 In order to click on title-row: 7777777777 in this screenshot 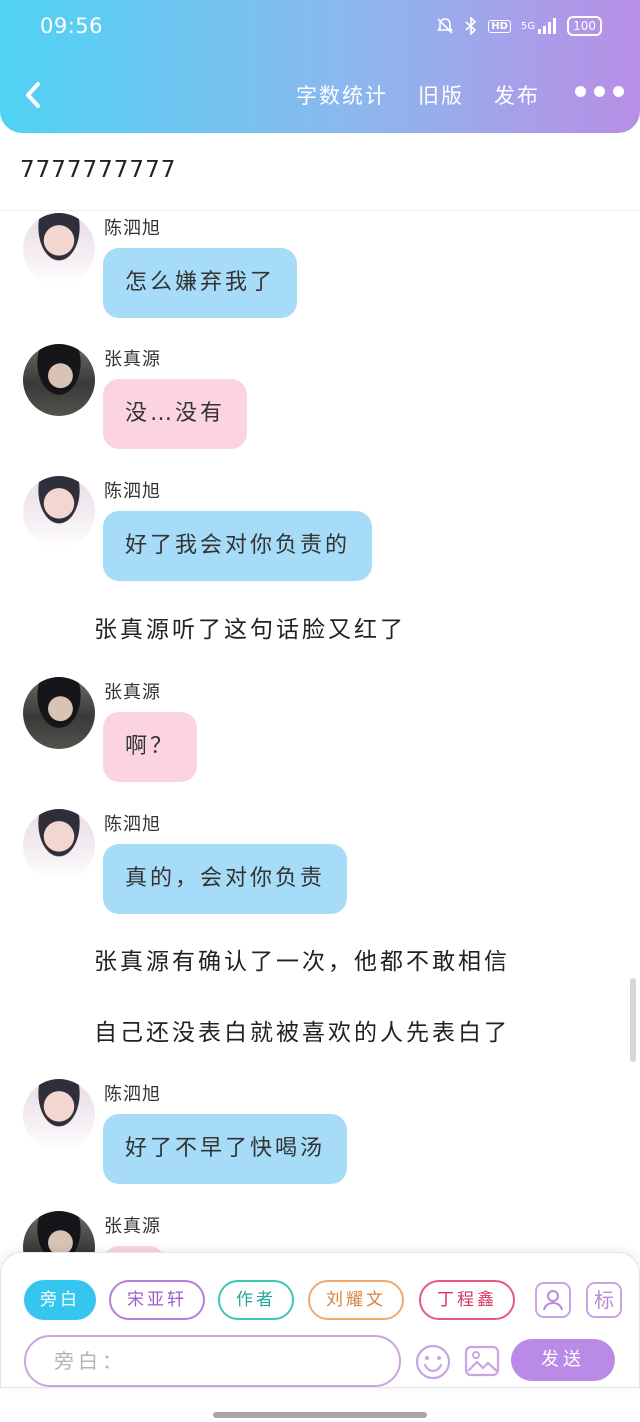, I will do `click(320, 172)`.